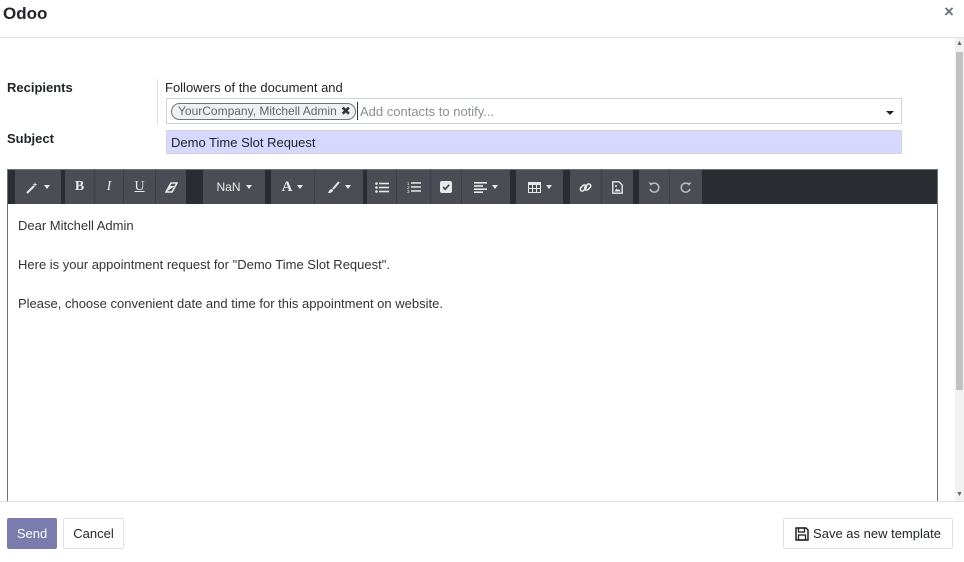  Describe the element at coordinates (617, 111) in the screenshot. I see `recipients-input` at that location.